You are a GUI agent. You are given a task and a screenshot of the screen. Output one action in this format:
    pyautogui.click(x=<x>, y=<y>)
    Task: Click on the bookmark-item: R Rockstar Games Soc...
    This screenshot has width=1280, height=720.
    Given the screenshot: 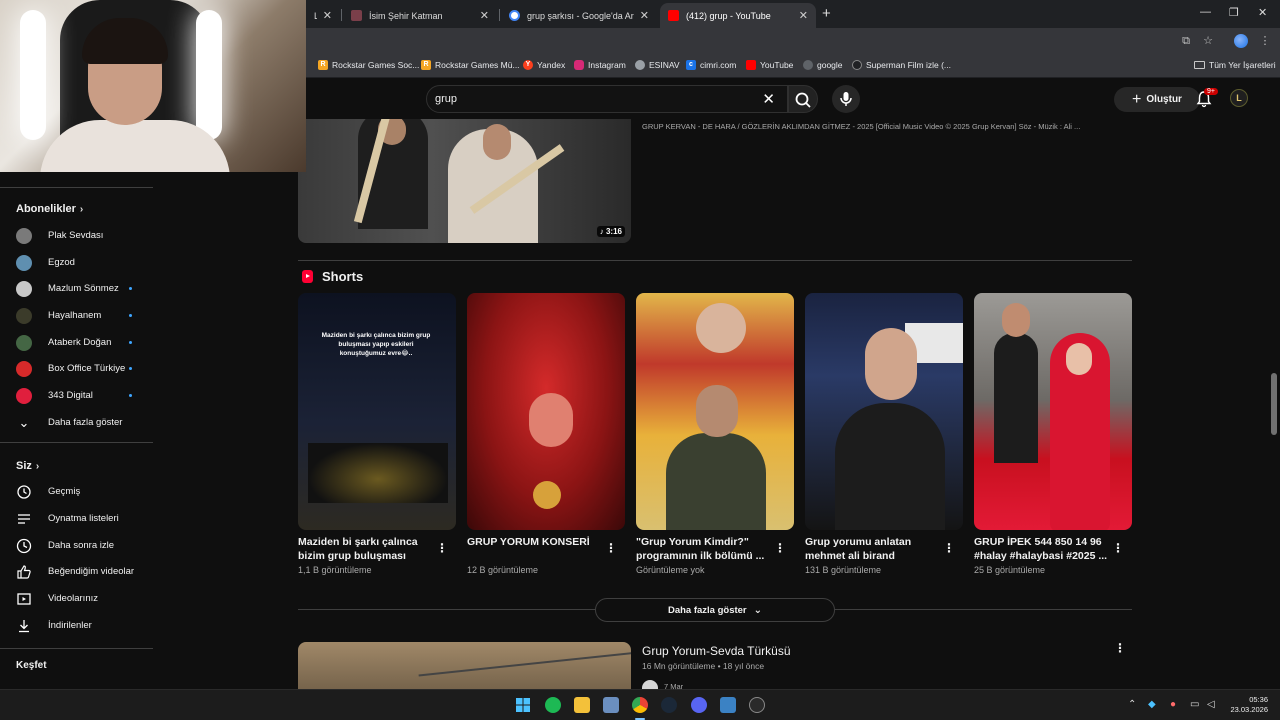 What is the action you would take?
    pyautogui.click(x=368, y=65)
    